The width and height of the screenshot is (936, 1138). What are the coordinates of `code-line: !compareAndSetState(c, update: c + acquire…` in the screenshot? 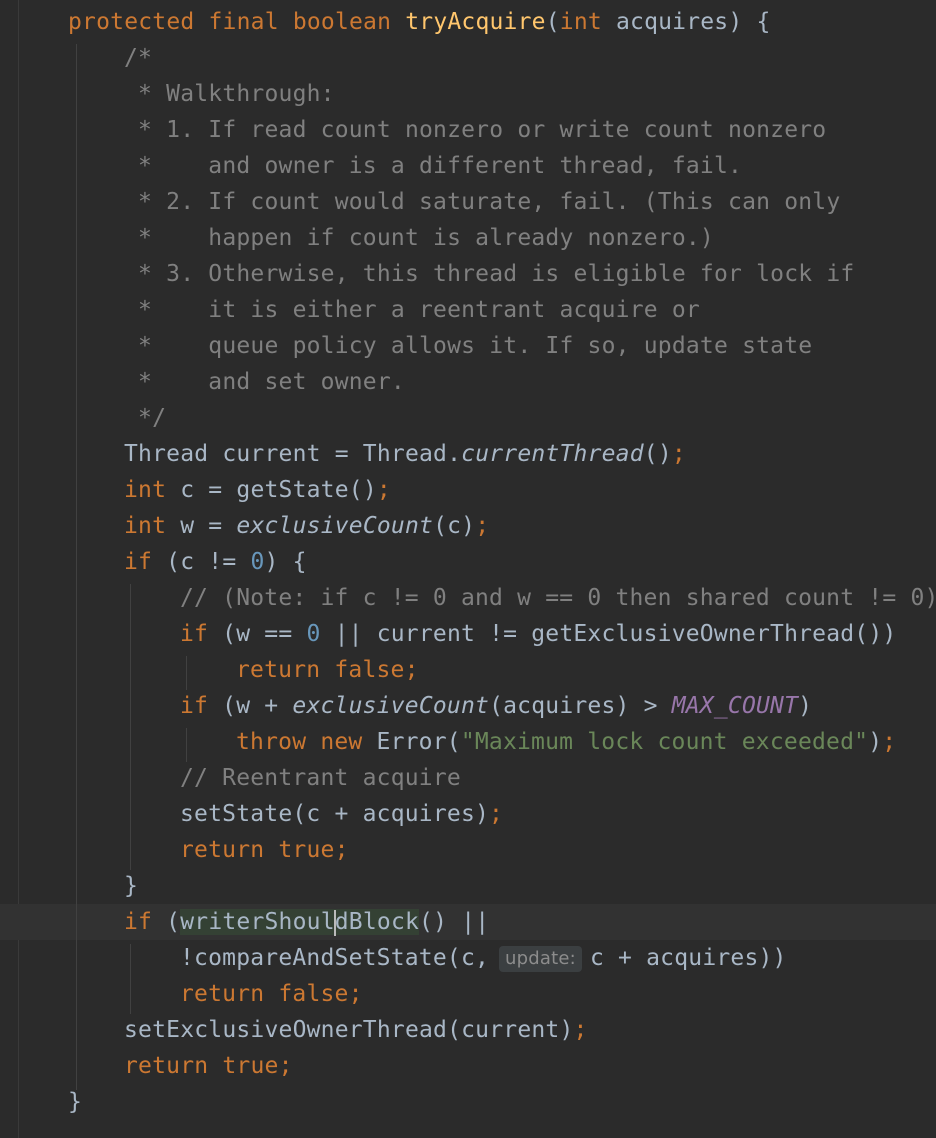 It's located at (483, 958).